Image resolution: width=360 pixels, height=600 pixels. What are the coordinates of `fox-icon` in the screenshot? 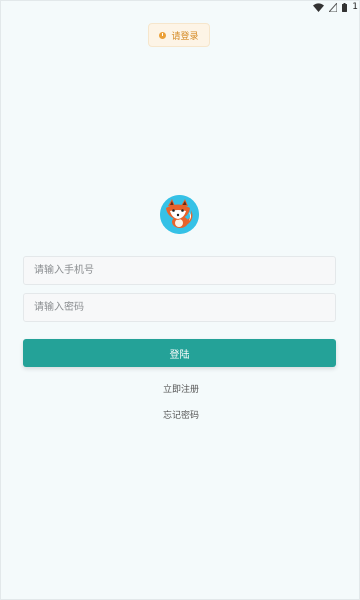 It's located at (179, 214).